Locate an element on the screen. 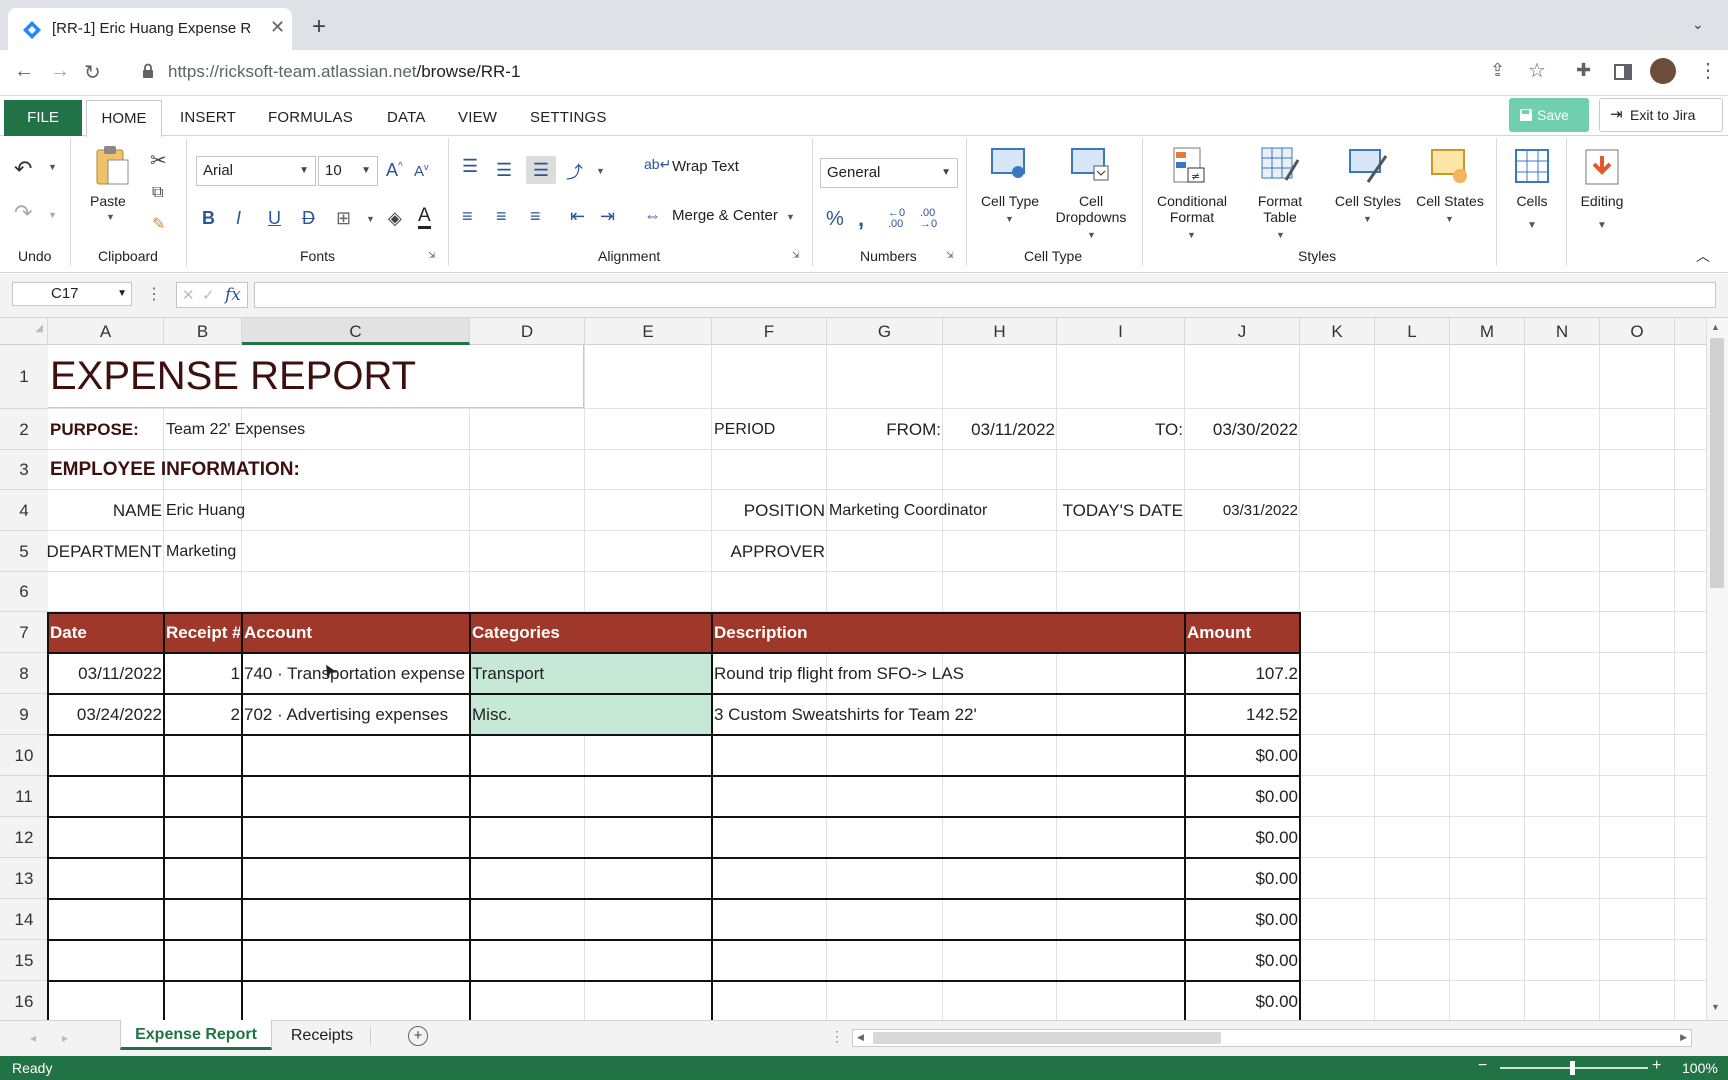 Image resolution: width=1728 pixels, height=1080 pixels. item-amount: 142.52 is located at coordinates (1242, 714).